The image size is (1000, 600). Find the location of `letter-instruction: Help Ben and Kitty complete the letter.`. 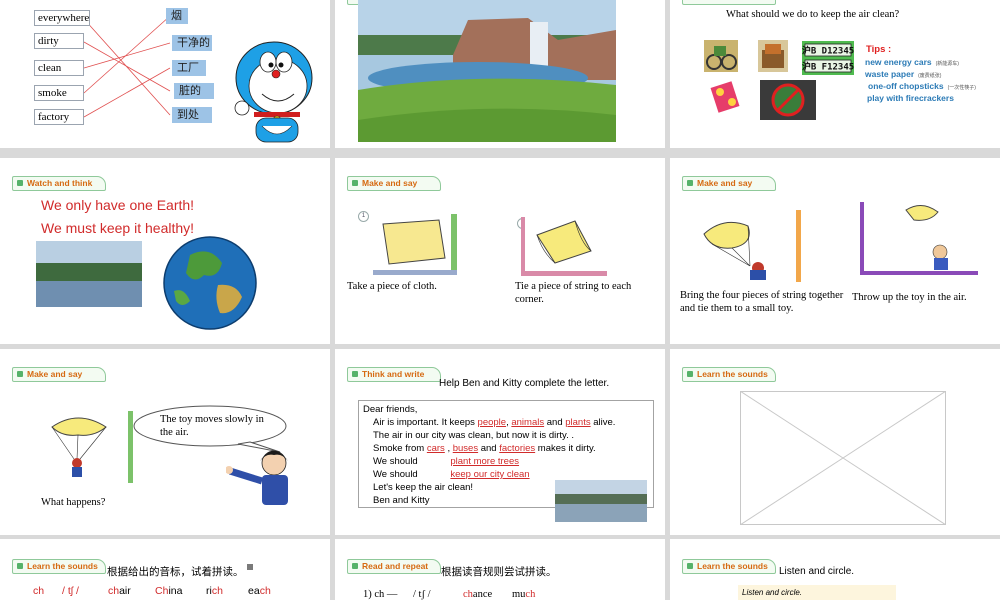

letter-instruction: Help Ben and Kitty complete the letter. is located at coordinates (524, 383).